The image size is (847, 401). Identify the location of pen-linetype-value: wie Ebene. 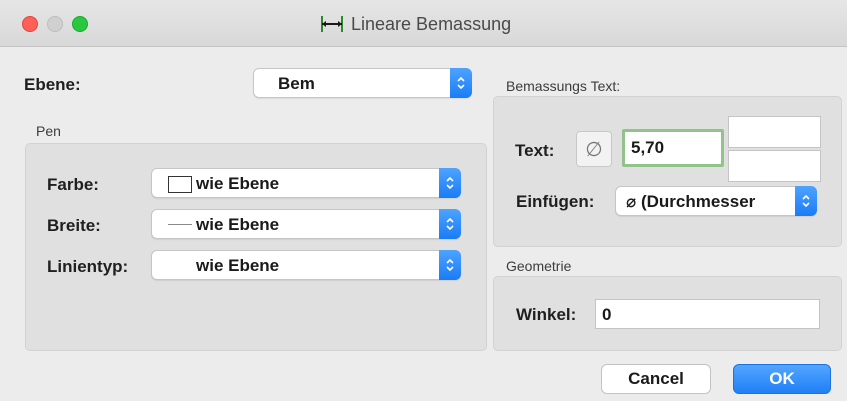
(238, 265).